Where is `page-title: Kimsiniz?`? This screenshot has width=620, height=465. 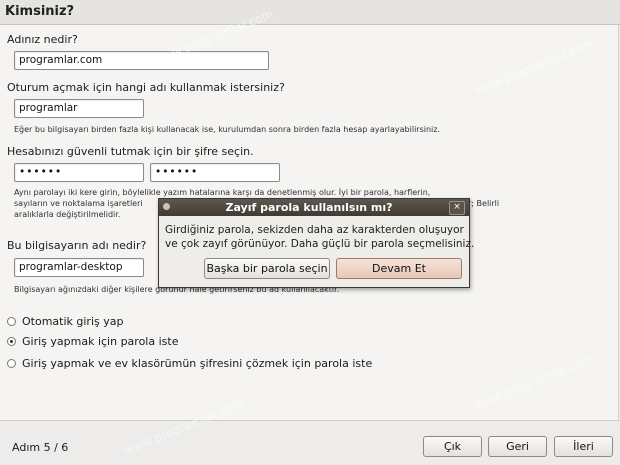 page-title: Kimsiniz? is located at coordinates (40, 11).